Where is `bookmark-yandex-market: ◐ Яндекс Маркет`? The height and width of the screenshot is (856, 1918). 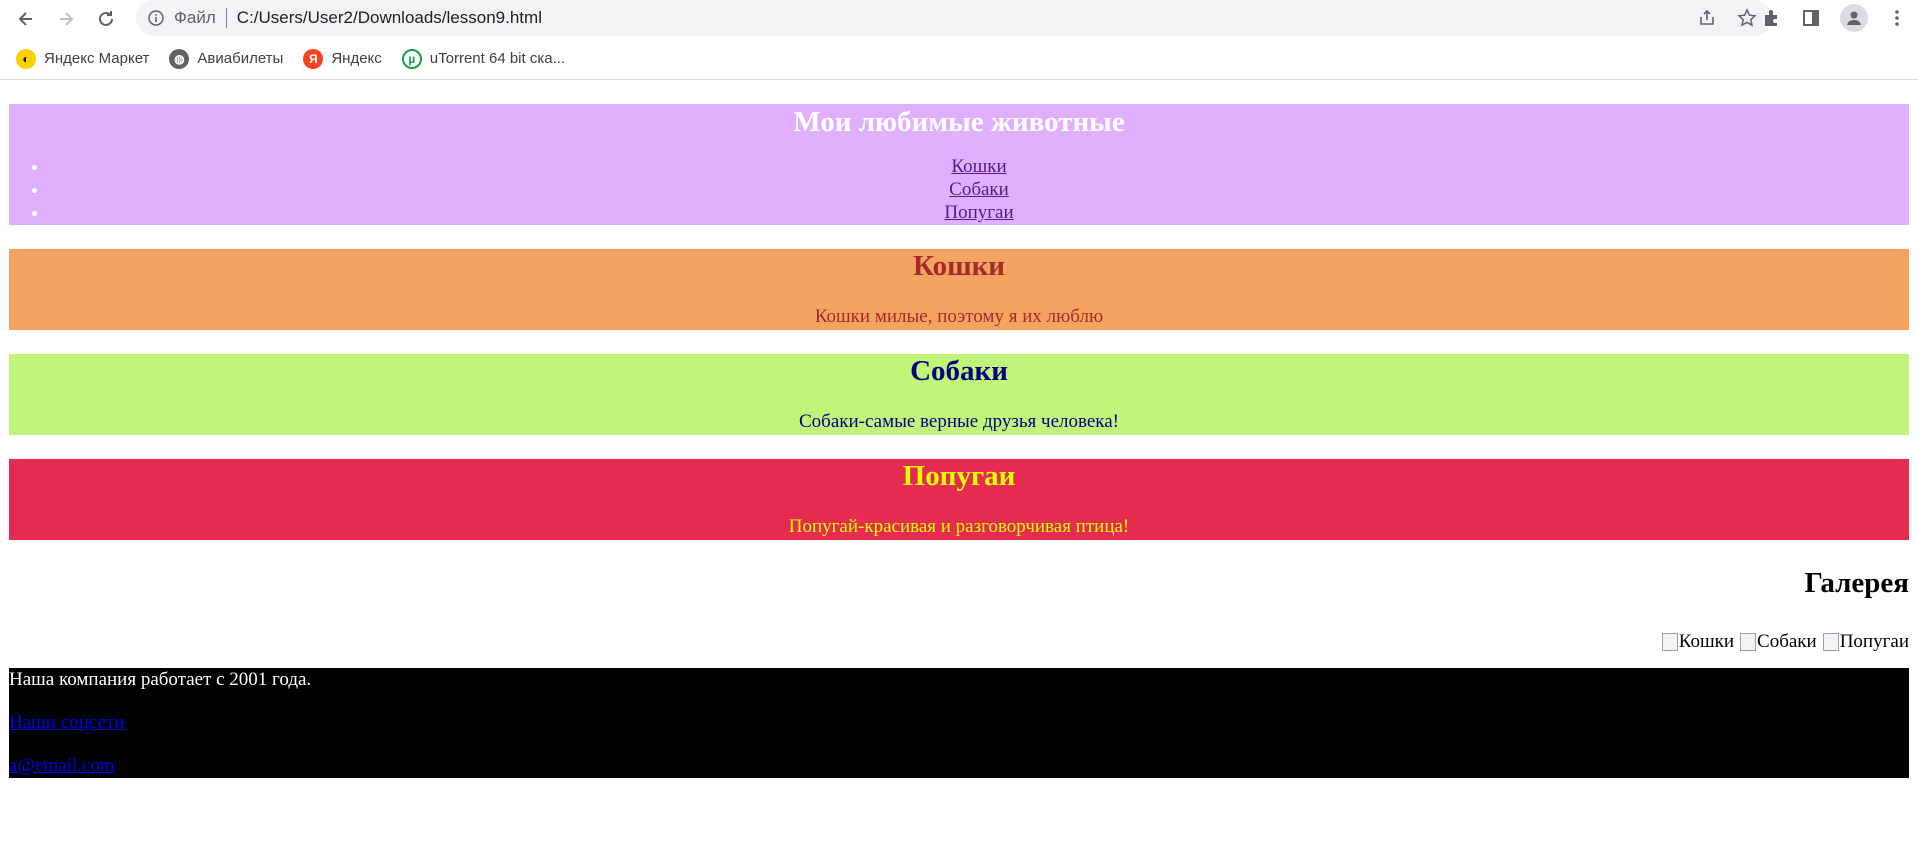
bookmark-yandex-market: ◐ Яндекс Маркет is located at coordinates (83, 58).